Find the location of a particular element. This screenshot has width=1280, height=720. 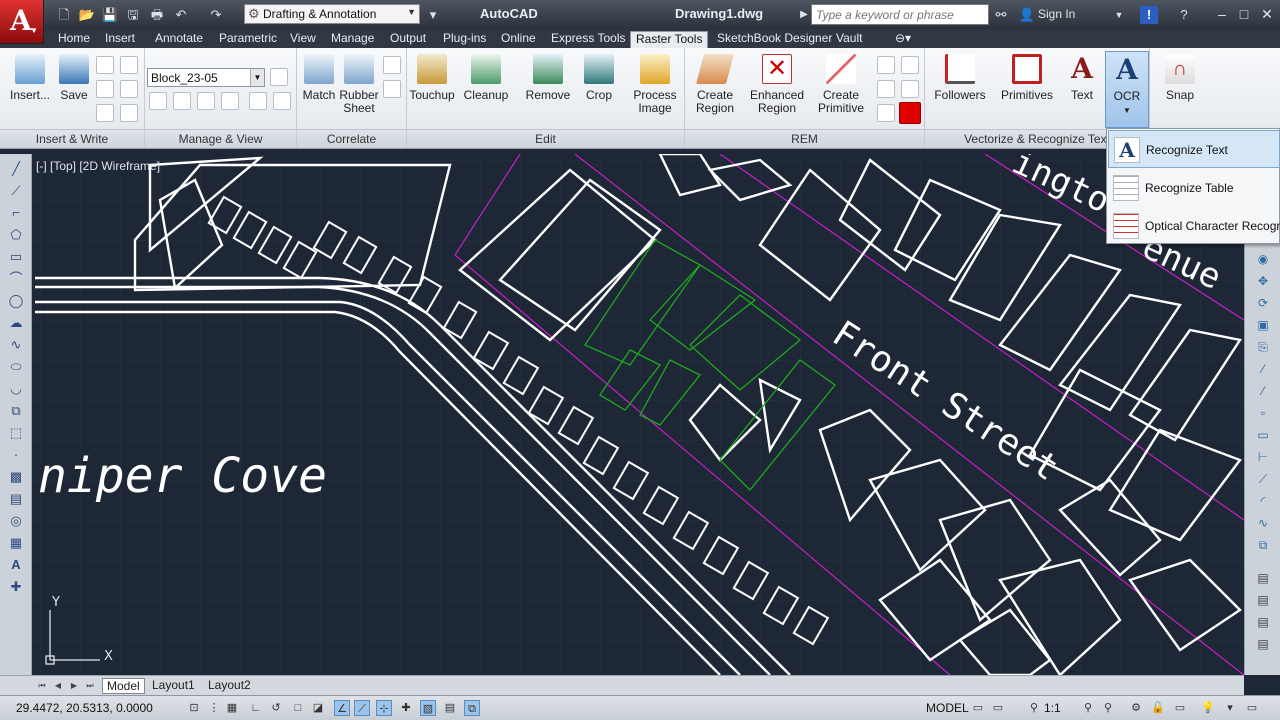

tab-output: Output is located at coordinates (408, 39).